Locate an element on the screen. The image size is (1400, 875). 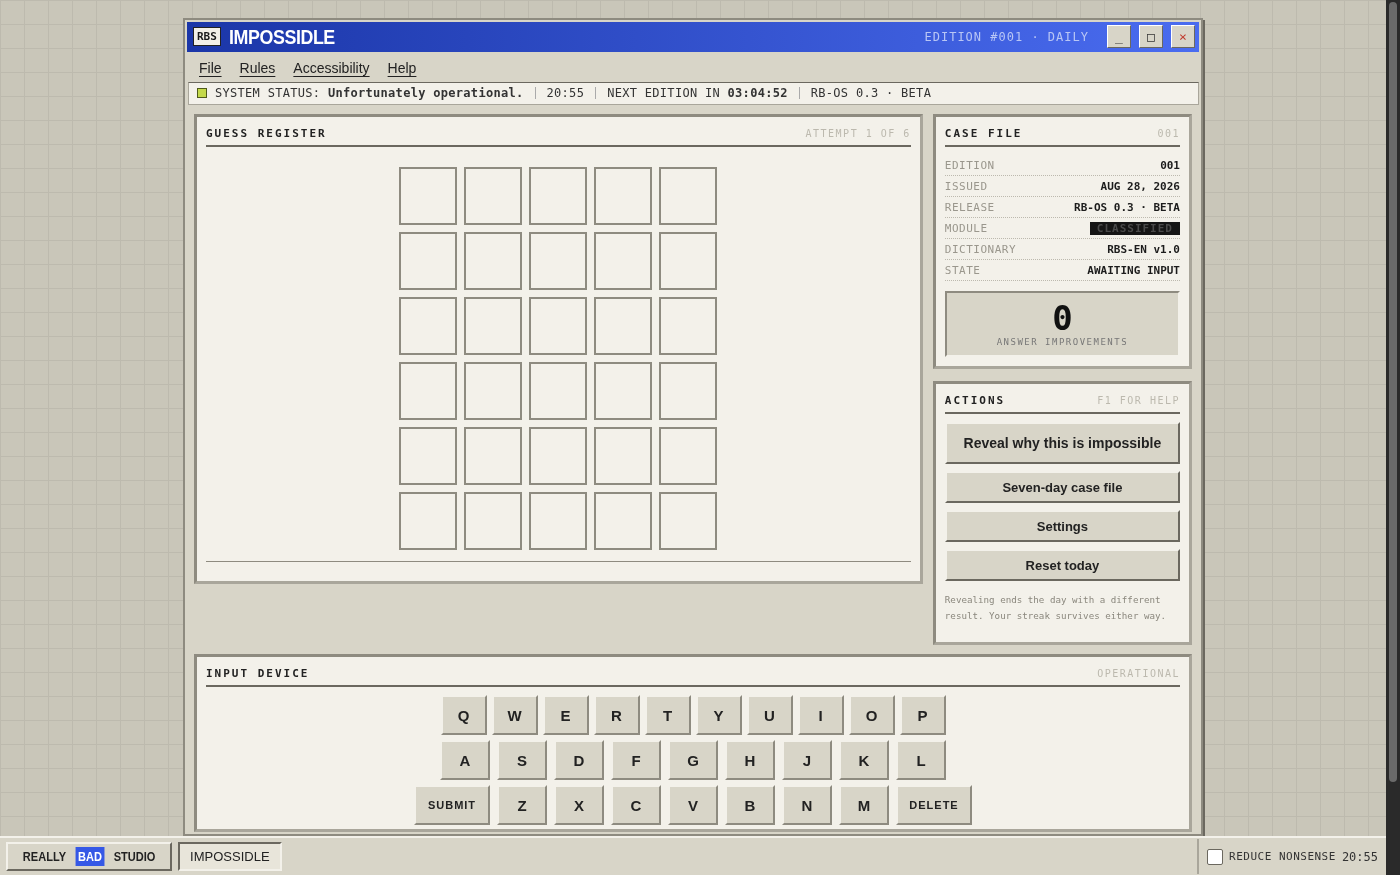
field-label: MODULE is located at coordinates (966, 228).